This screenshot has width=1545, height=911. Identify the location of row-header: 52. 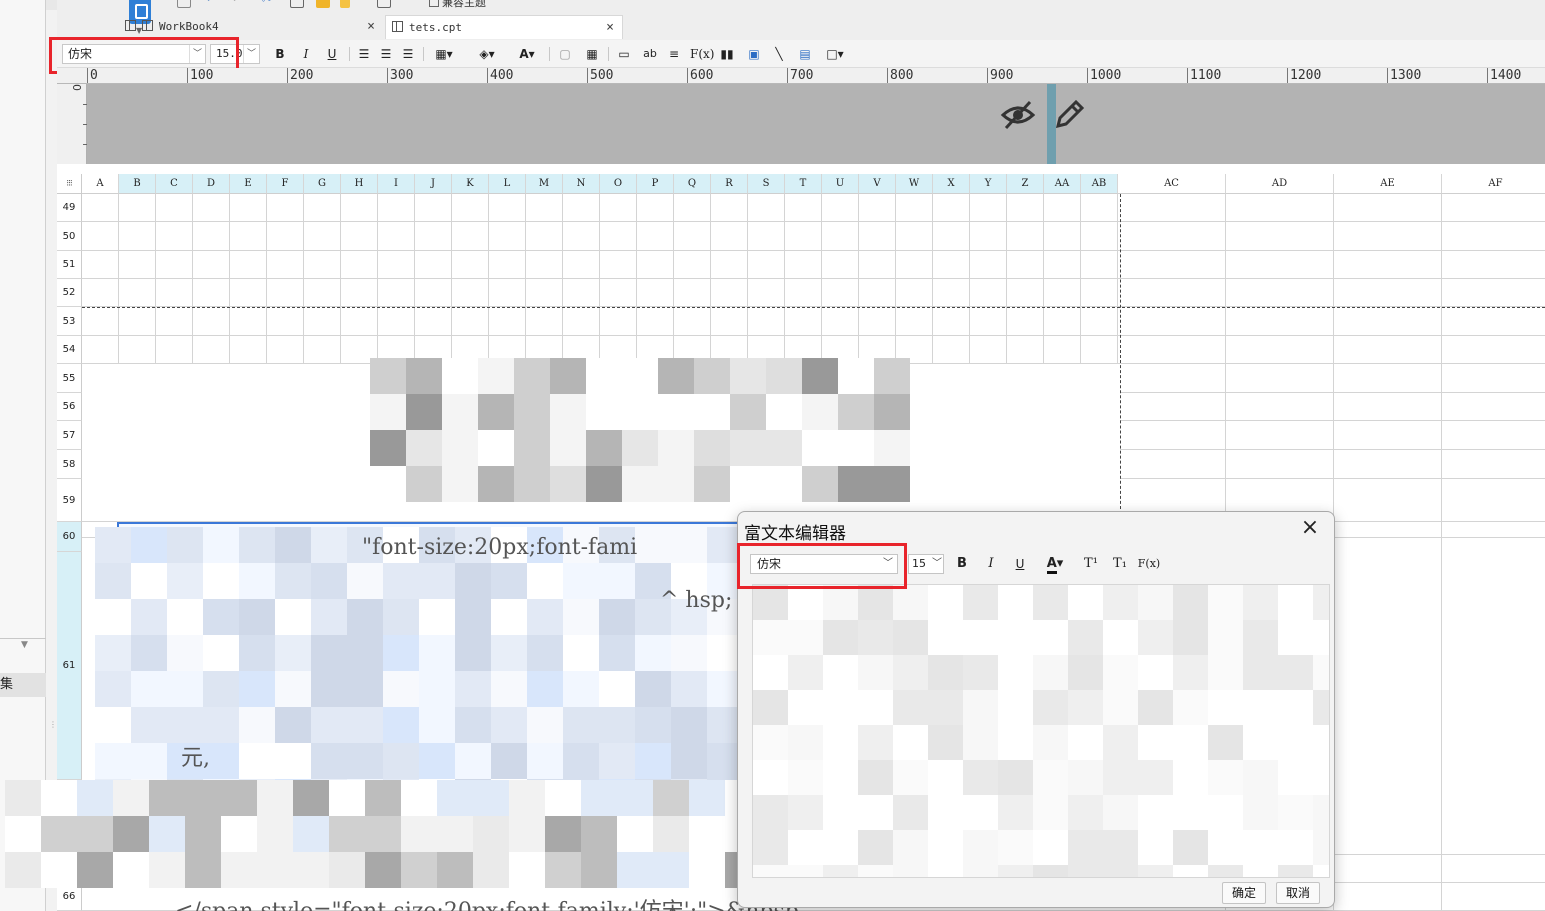
(69, 293).